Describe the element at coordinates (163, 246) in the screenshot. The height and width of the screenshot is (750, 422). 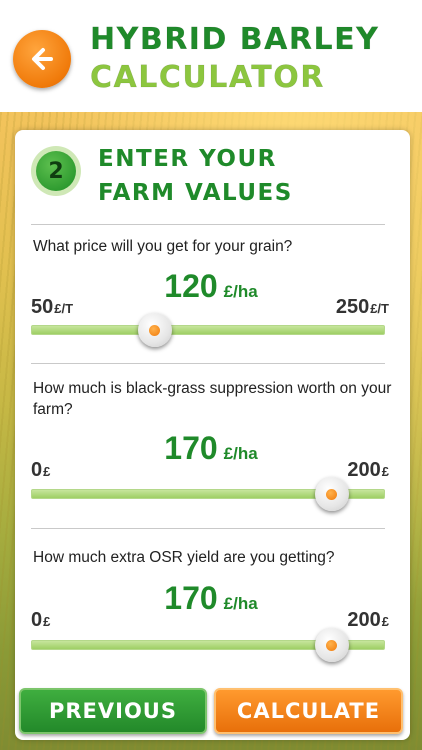
I see `grain-price-question: What price will you get for your grain?` at that location.